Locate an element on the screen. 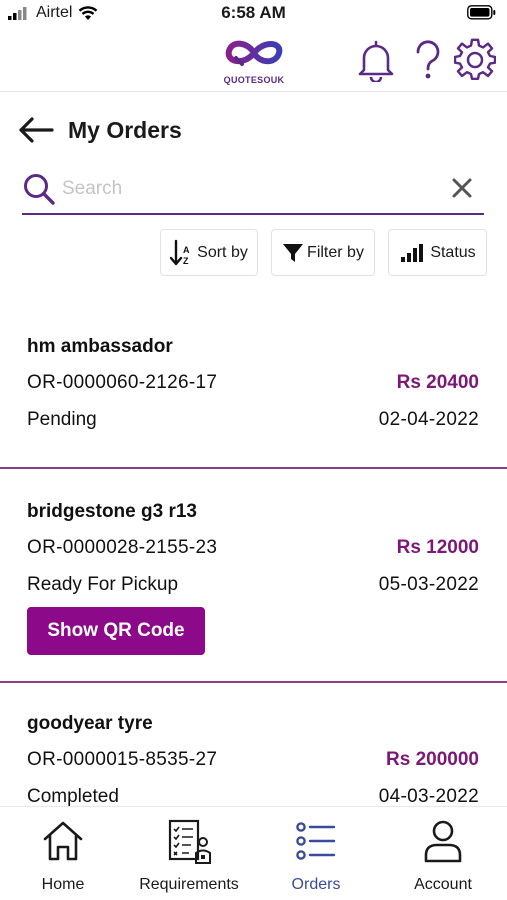 The width and height of the screenshot is (507, 900). logo-infinity-icon is located at coordinates (254, 53).